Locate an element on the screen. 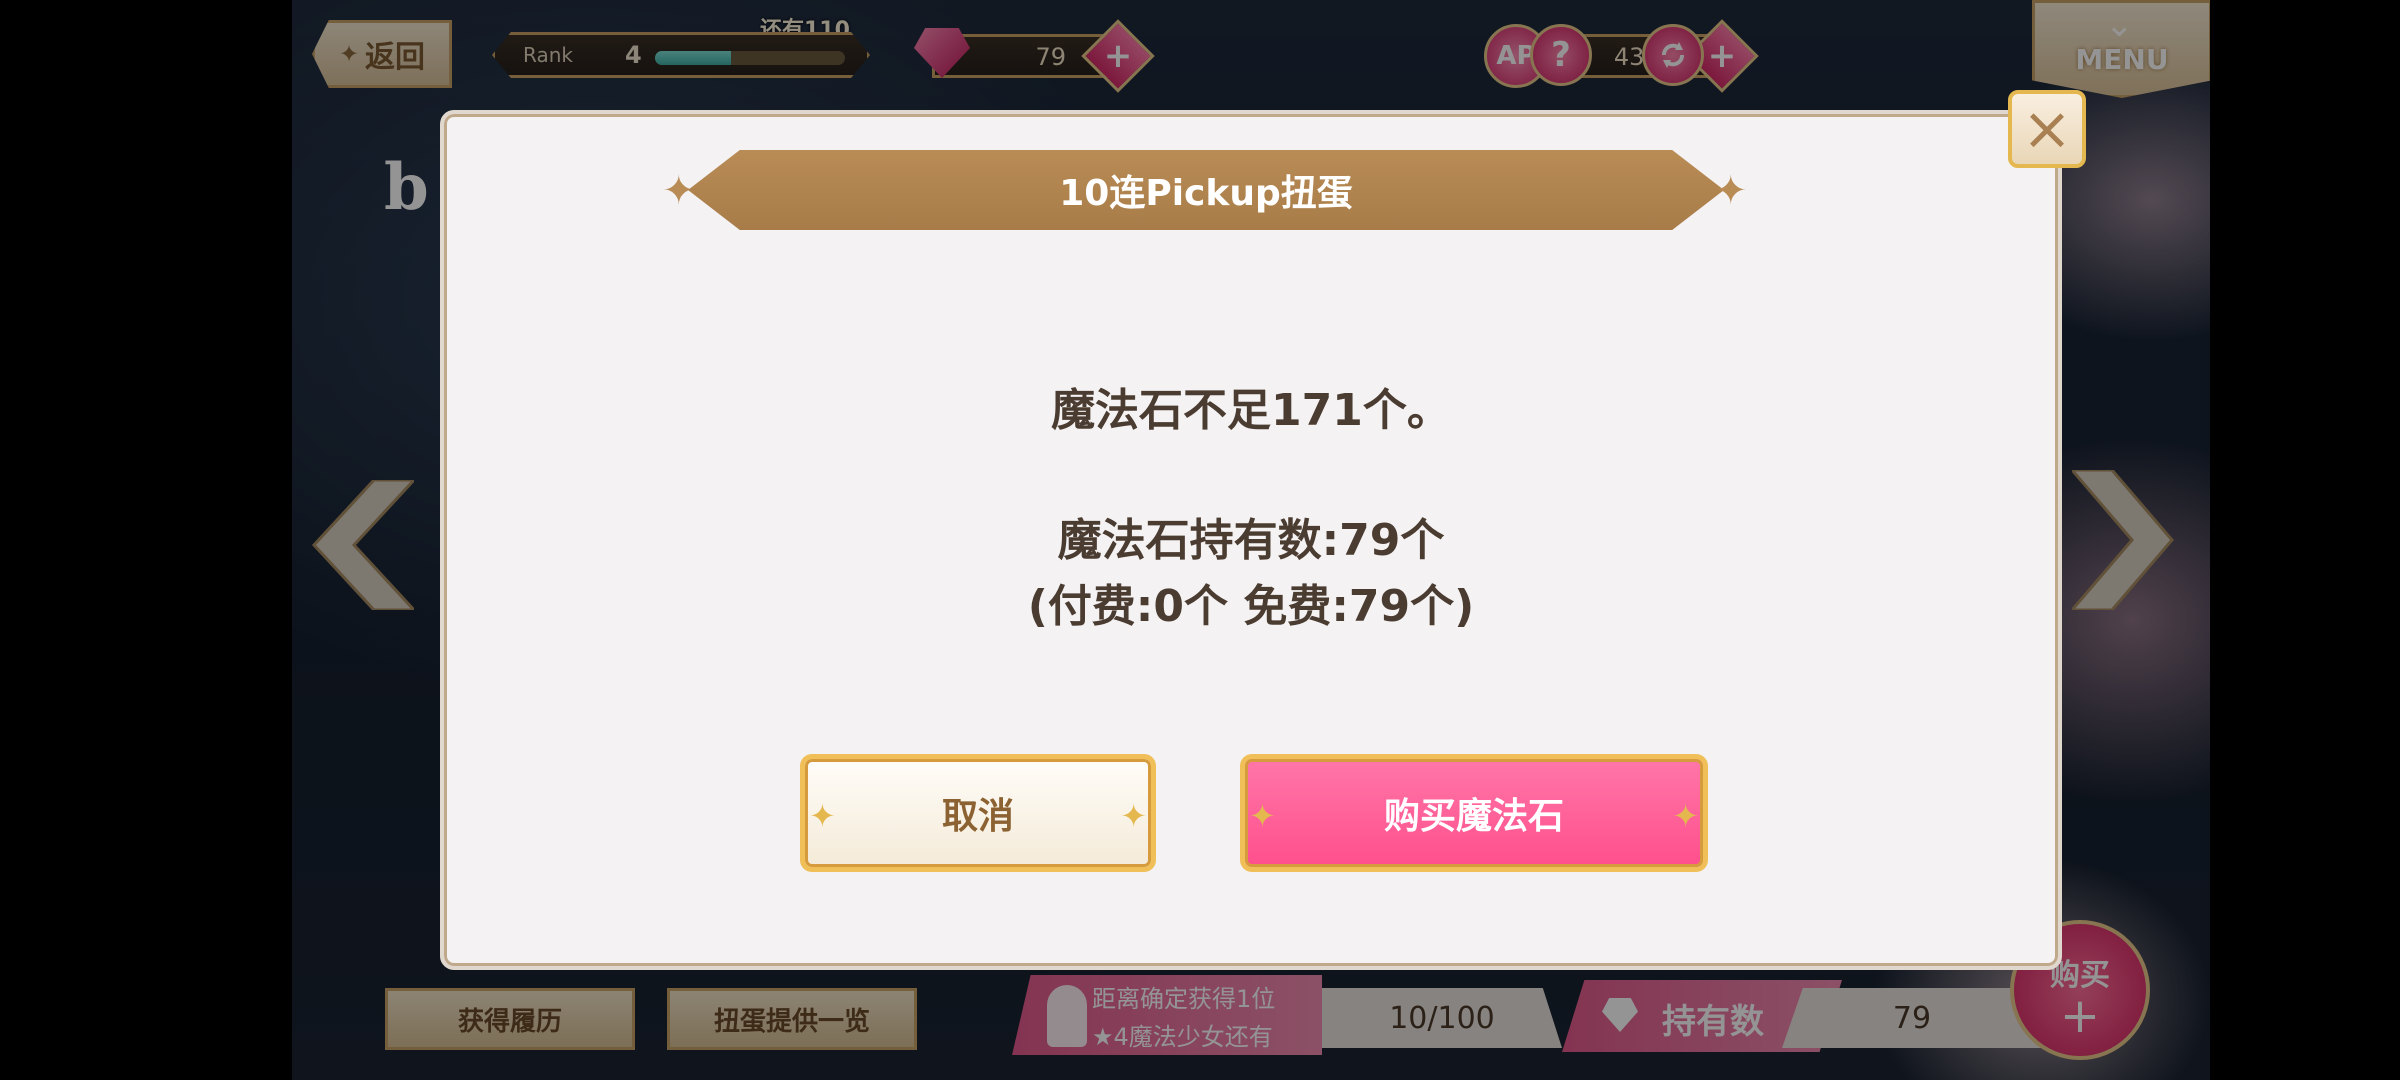  cancel-button: ✦ 取消 ✦ is located at coordinates (978, 813).